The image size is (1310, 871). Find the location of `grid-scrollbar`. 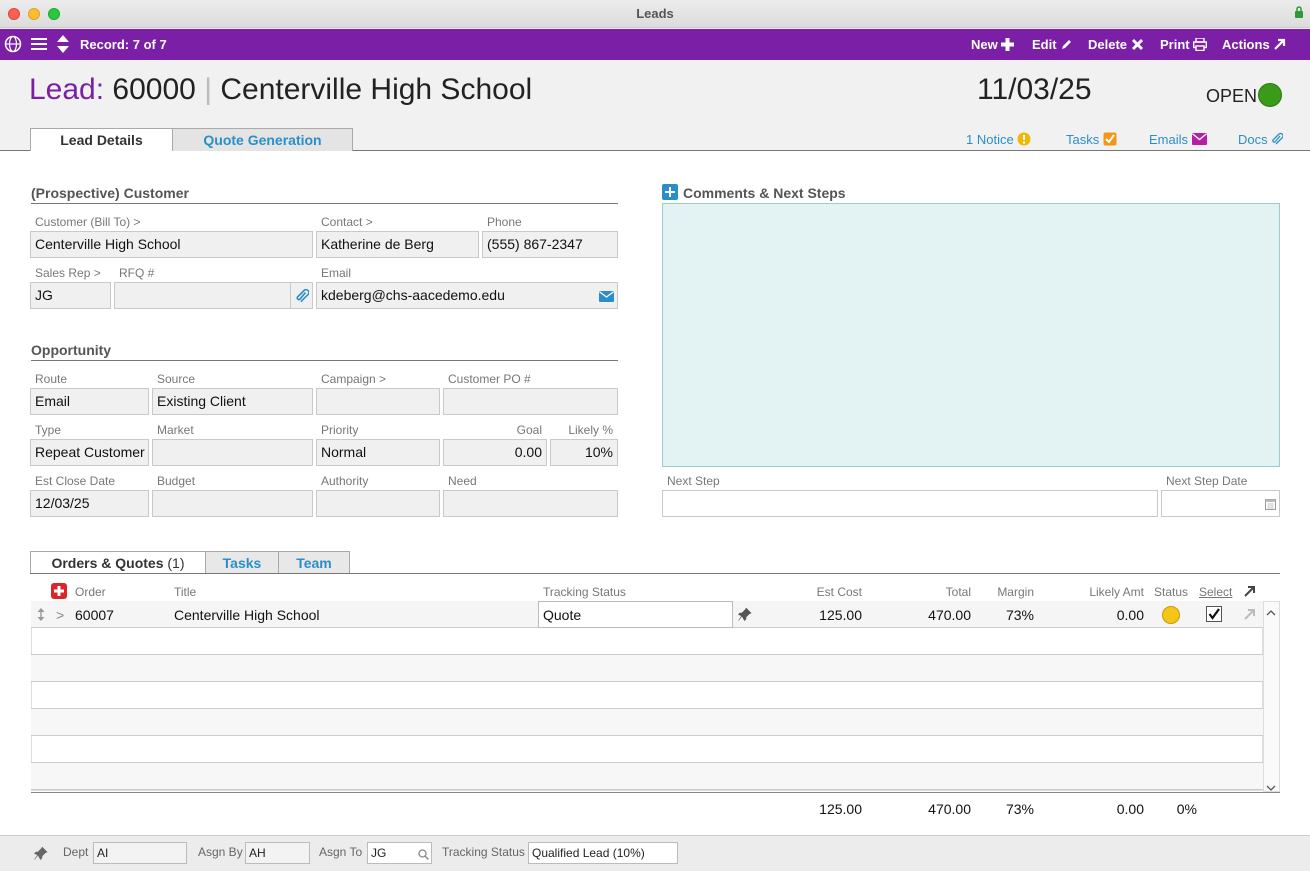

grid-scrollbar is located at coordinates (1271, 696).